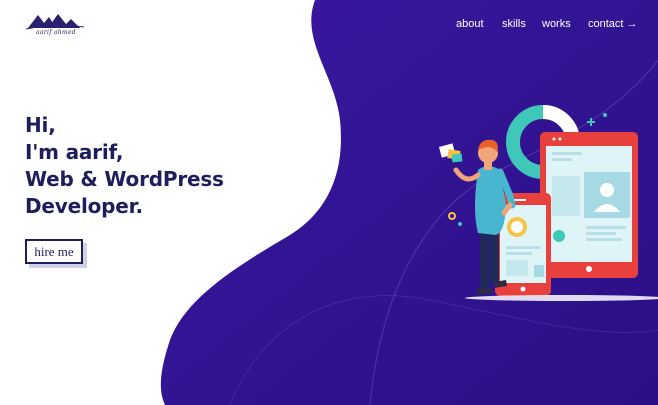 The height and width of the screenshot is (405, 658). What do you see at coordinates (589, 205) in the screenshot?
I see `tablet-illustration` at bounding box center [589, 205].